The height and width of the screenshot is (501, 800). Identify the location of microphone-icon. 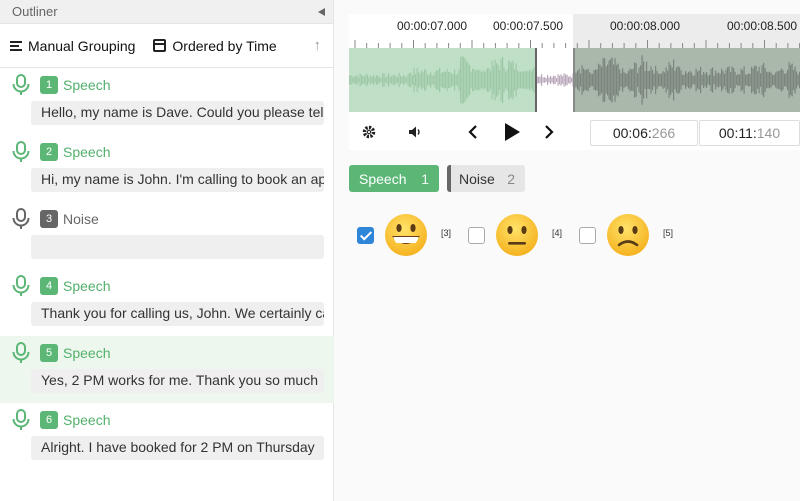
(21, 218).